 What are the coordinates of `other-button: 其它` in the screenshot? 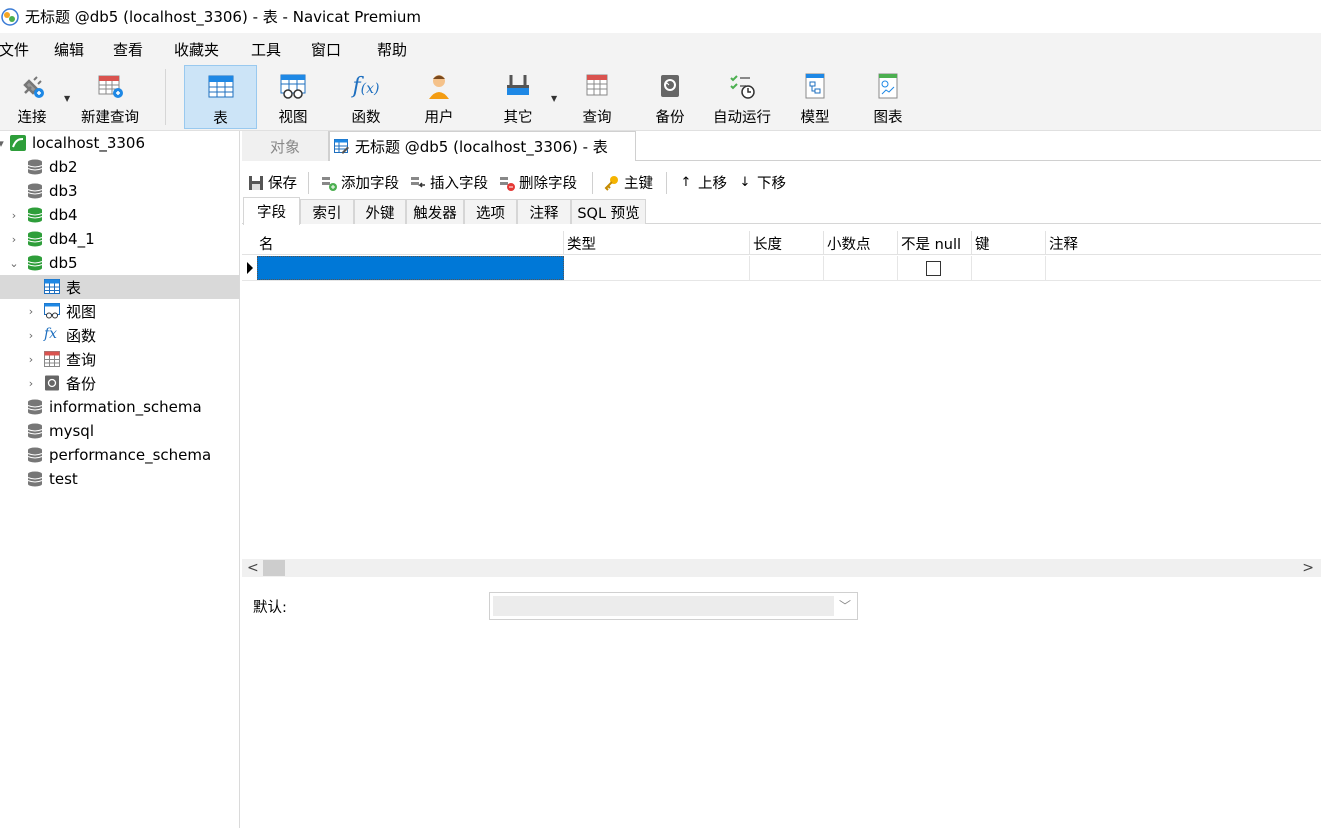 It's located at (518, 97).